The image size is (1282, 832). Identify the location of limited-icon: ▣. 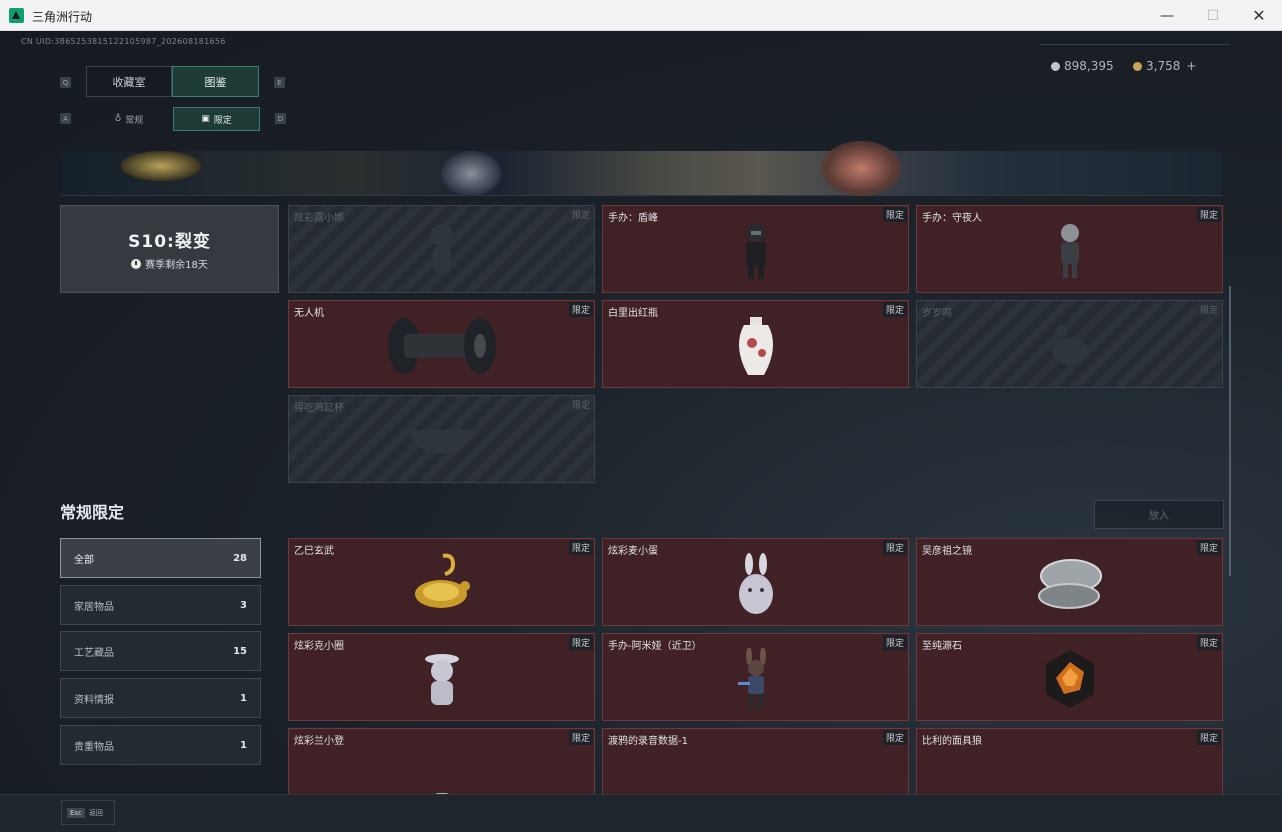
(205, 119).